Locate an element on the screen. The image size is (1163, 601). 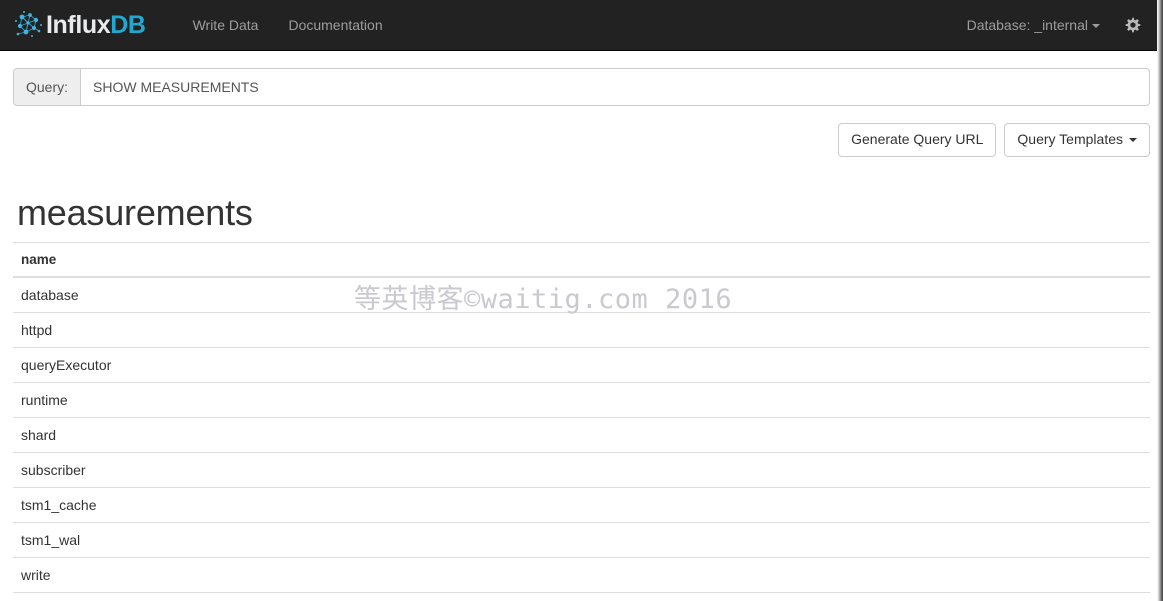
table-row: runtime is located at coordinates (581, 399).